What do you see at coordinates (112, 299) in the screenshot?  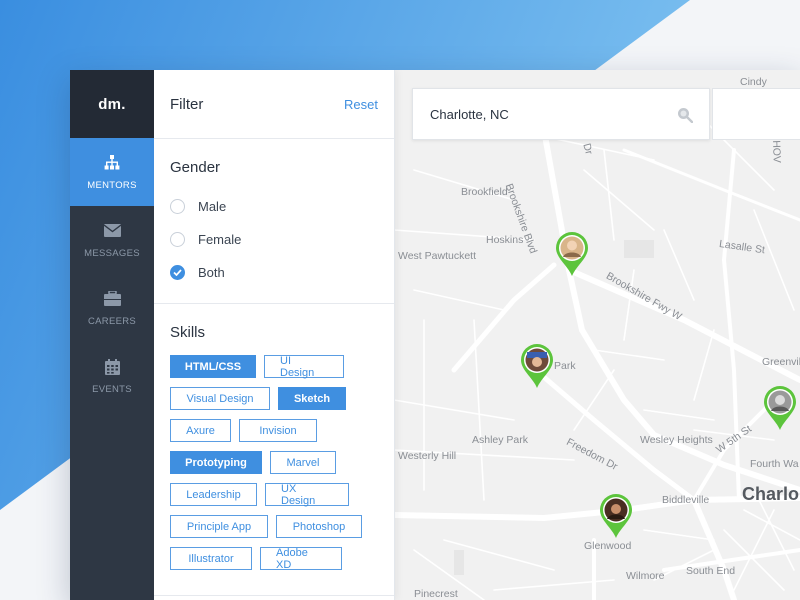 I see `briefcase-icon` at bounding box center [112, 299].